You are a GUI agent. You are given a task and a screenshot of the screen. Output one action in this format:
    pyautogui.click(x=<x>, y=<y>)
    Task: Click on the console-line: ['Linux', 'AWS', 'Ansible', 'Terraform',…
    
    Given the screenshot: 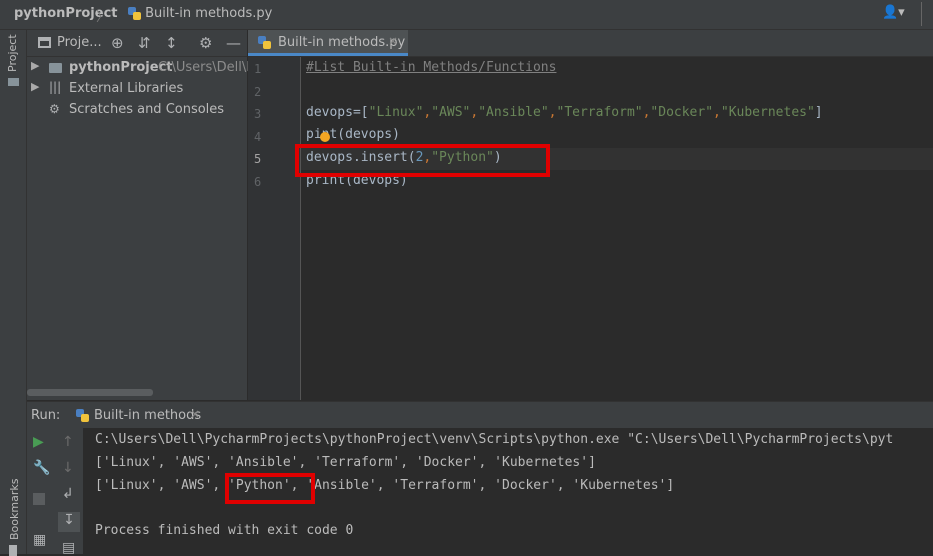 What is the action you would take?
    pyautogui.click(x=345, y=462)
    